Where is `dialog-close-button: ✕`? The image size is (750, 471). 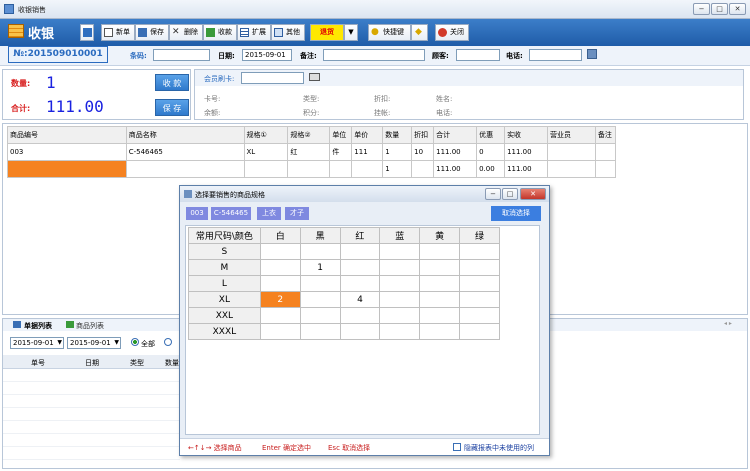
dialog-close-button: ✕ is located at coordinates (533, 194).